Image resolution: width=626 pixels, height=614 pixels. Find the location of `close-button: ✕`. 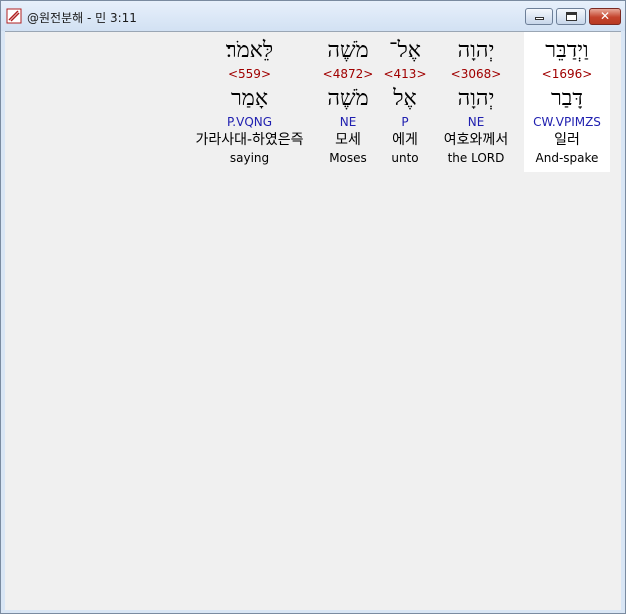

close-button: ✕ is located at coordinates (605, 16).